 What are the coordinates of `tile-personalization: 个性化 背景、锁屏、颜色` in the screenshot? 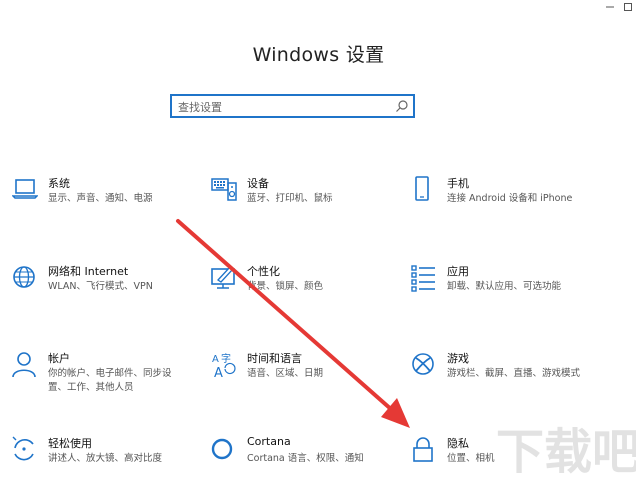 It's located at (306, 287).